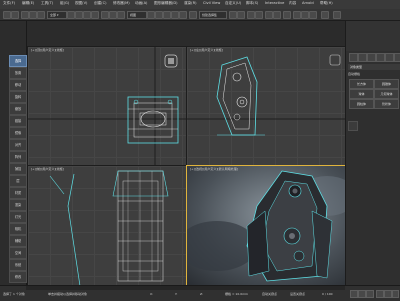 This screenshot has height=301, width=400. What do you see at coordinates (18, 277) in the screenshot?
I see `left-button-modify: 修改` at bounding box center [18, 277].